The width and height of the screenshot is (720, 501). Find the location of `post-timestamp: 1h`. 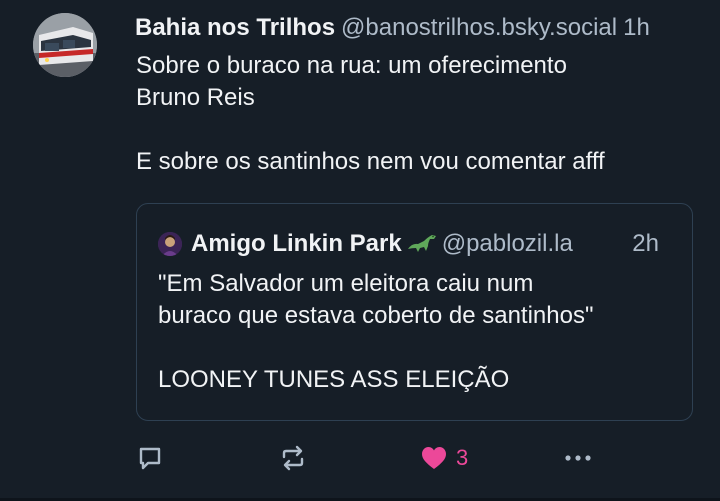

post-timestamp: 1h is located at coordinates (636, 27).